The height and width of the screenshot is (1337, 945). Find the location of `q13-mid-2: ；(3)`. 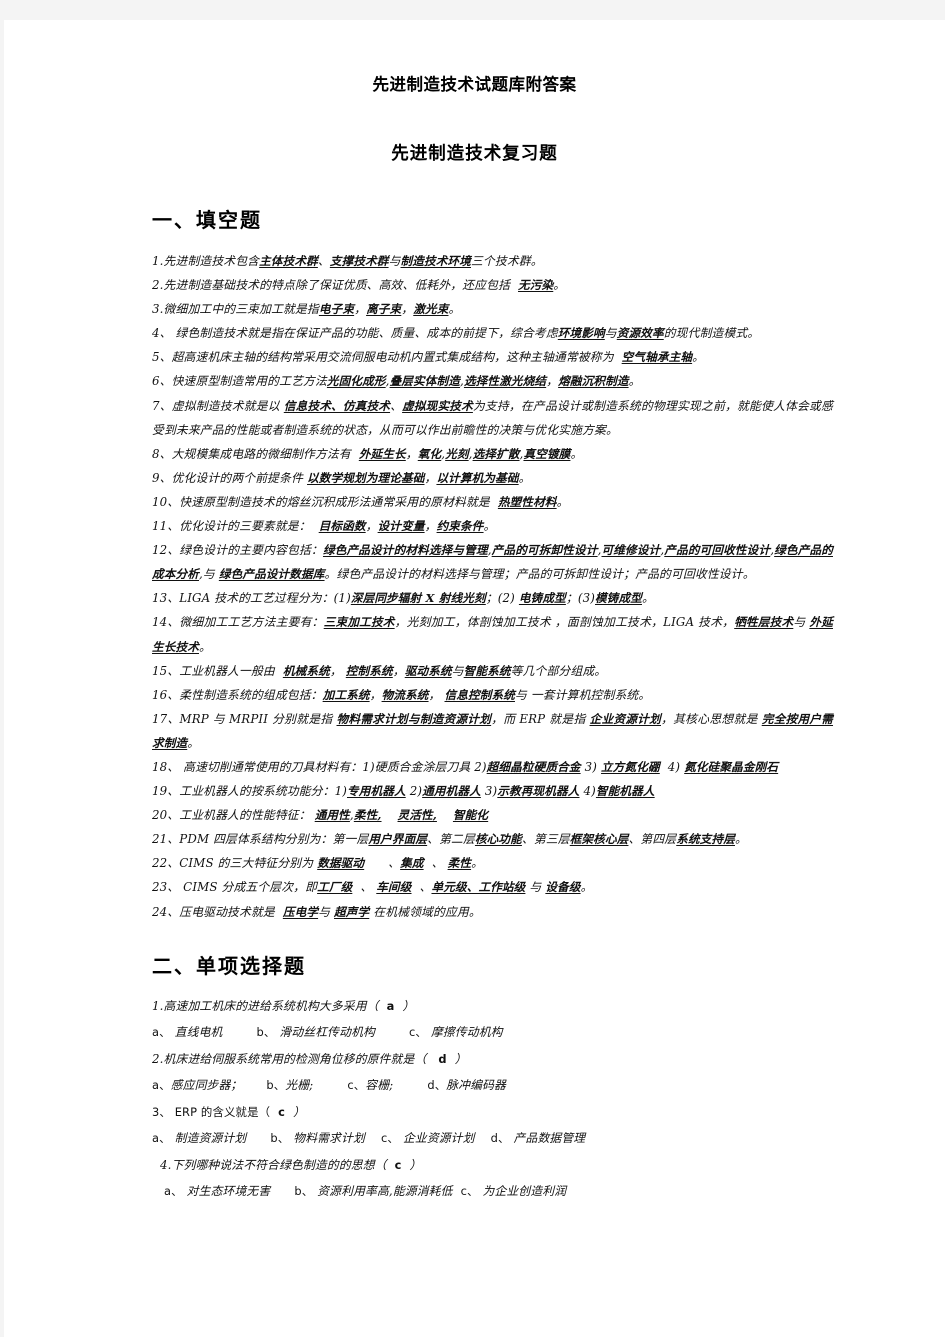

q13-mid-2: ；(3) is located at coordinates (580, 598).